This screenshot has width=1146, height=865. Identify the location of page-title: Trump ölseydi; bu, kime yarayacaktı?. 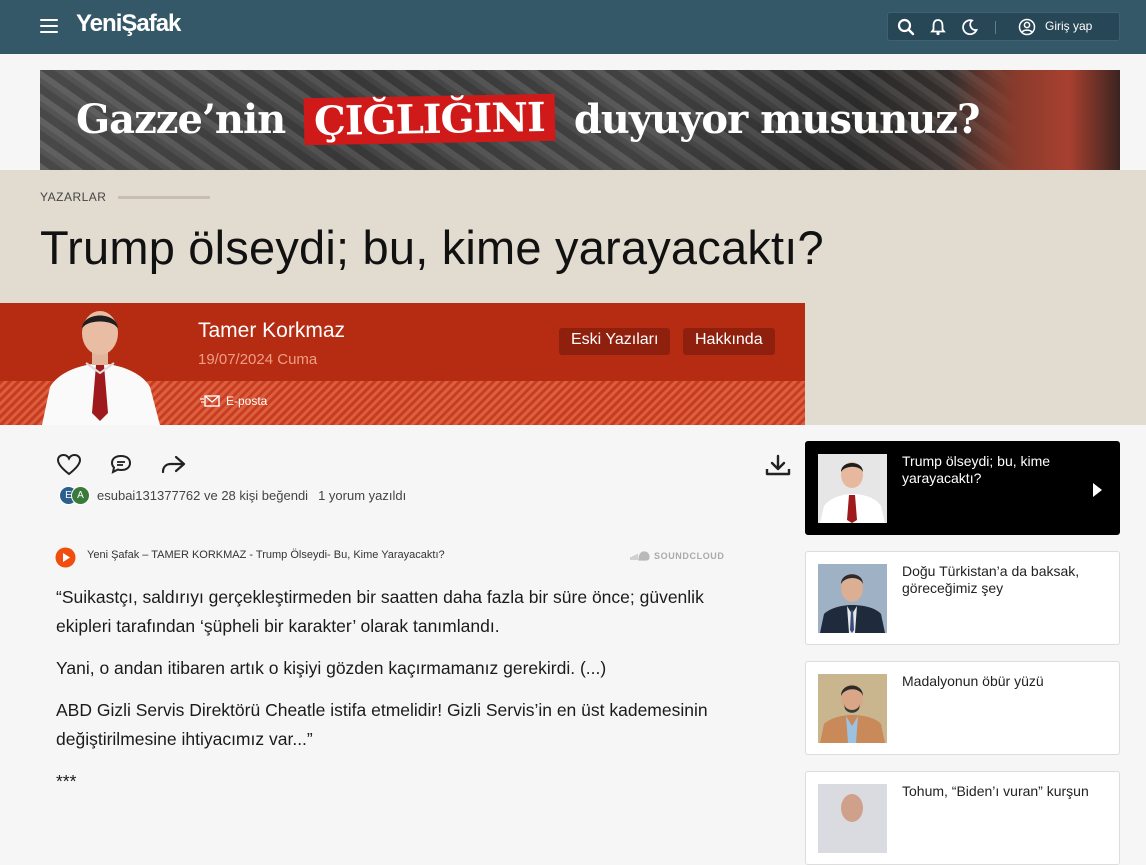
(432, 247).